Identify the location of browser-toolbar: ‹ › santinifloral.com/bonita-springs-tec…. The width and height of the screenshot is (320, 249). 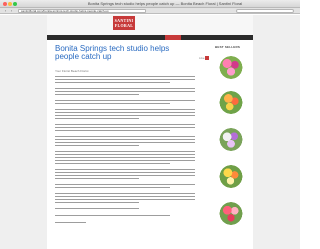
(150, 11).